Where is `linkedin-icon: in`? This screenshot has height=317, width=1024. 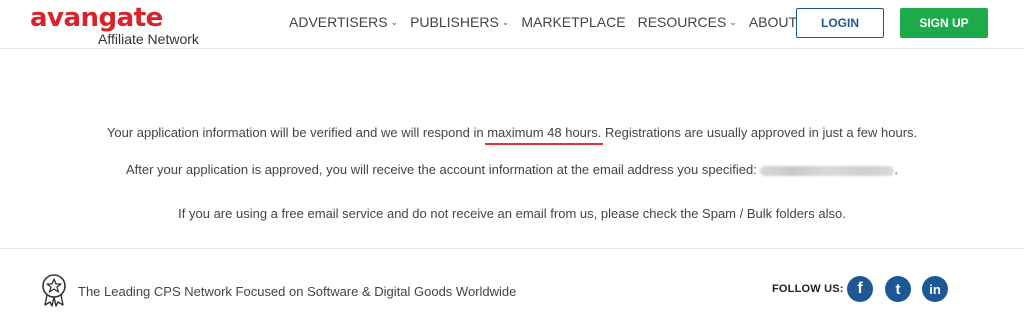 linkedin-icon: in is located at coordinates (935, 289).